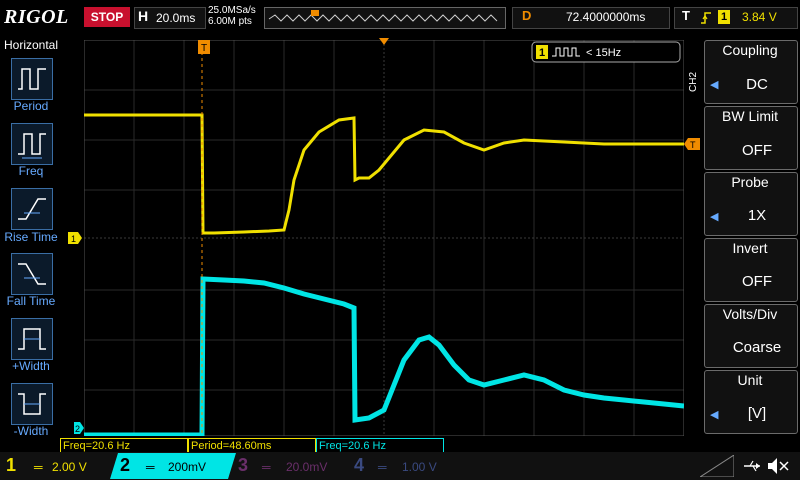 This screenshot has height=480, width=800. Describe the element at coordinates (31, 301) in the screenshot. I see `fall-time-label: Fall Time` at that location.